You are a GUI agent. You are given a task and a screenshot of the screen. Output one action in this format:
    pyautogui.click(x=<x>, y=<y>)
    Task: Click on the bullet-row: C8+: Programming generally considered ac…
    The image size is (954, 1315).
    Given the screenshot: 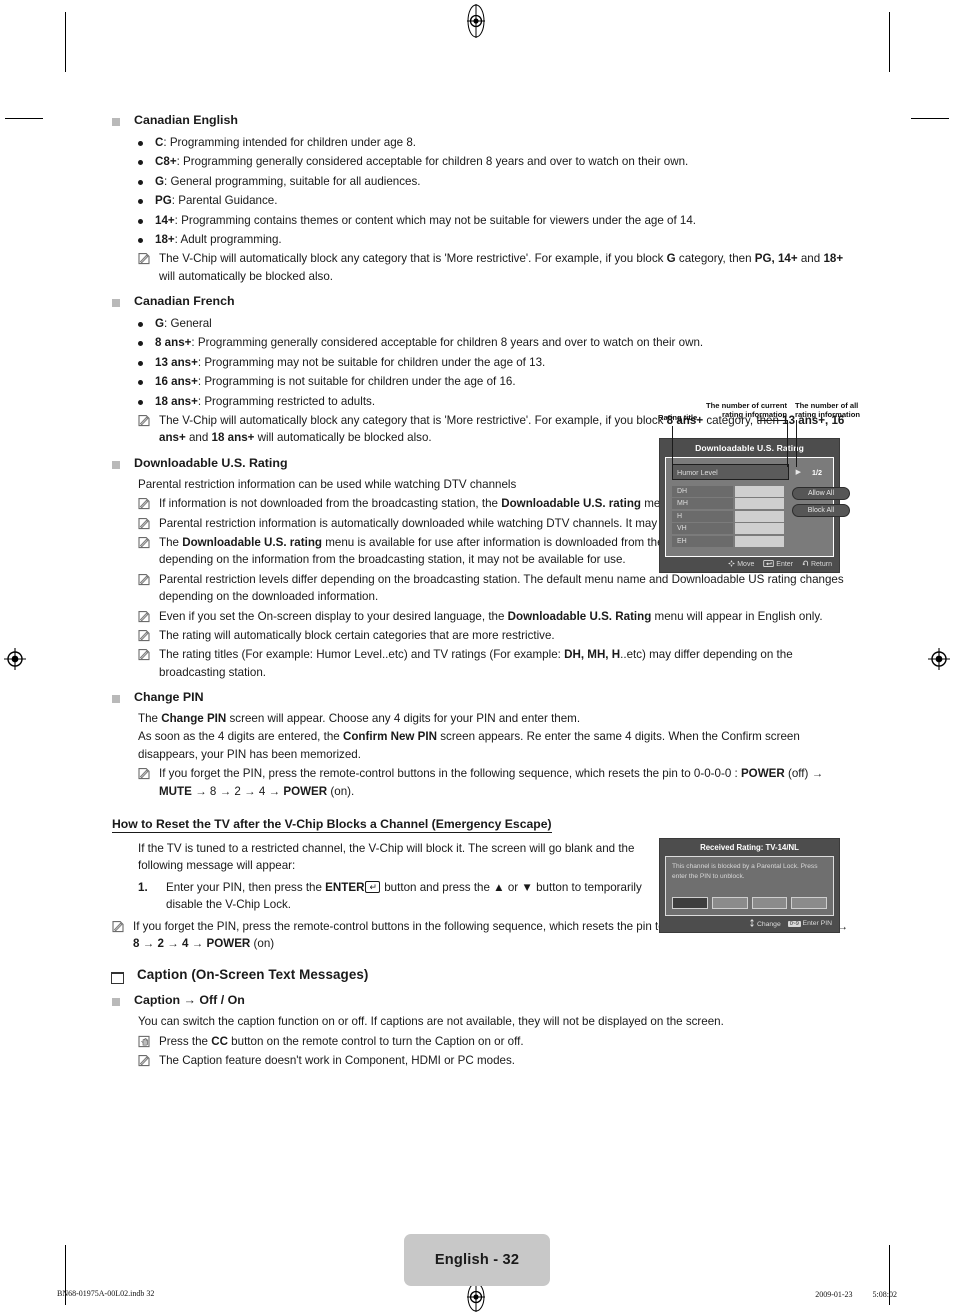 What is the action you would take?
    pyautogui.click(x=495, y=161)
    